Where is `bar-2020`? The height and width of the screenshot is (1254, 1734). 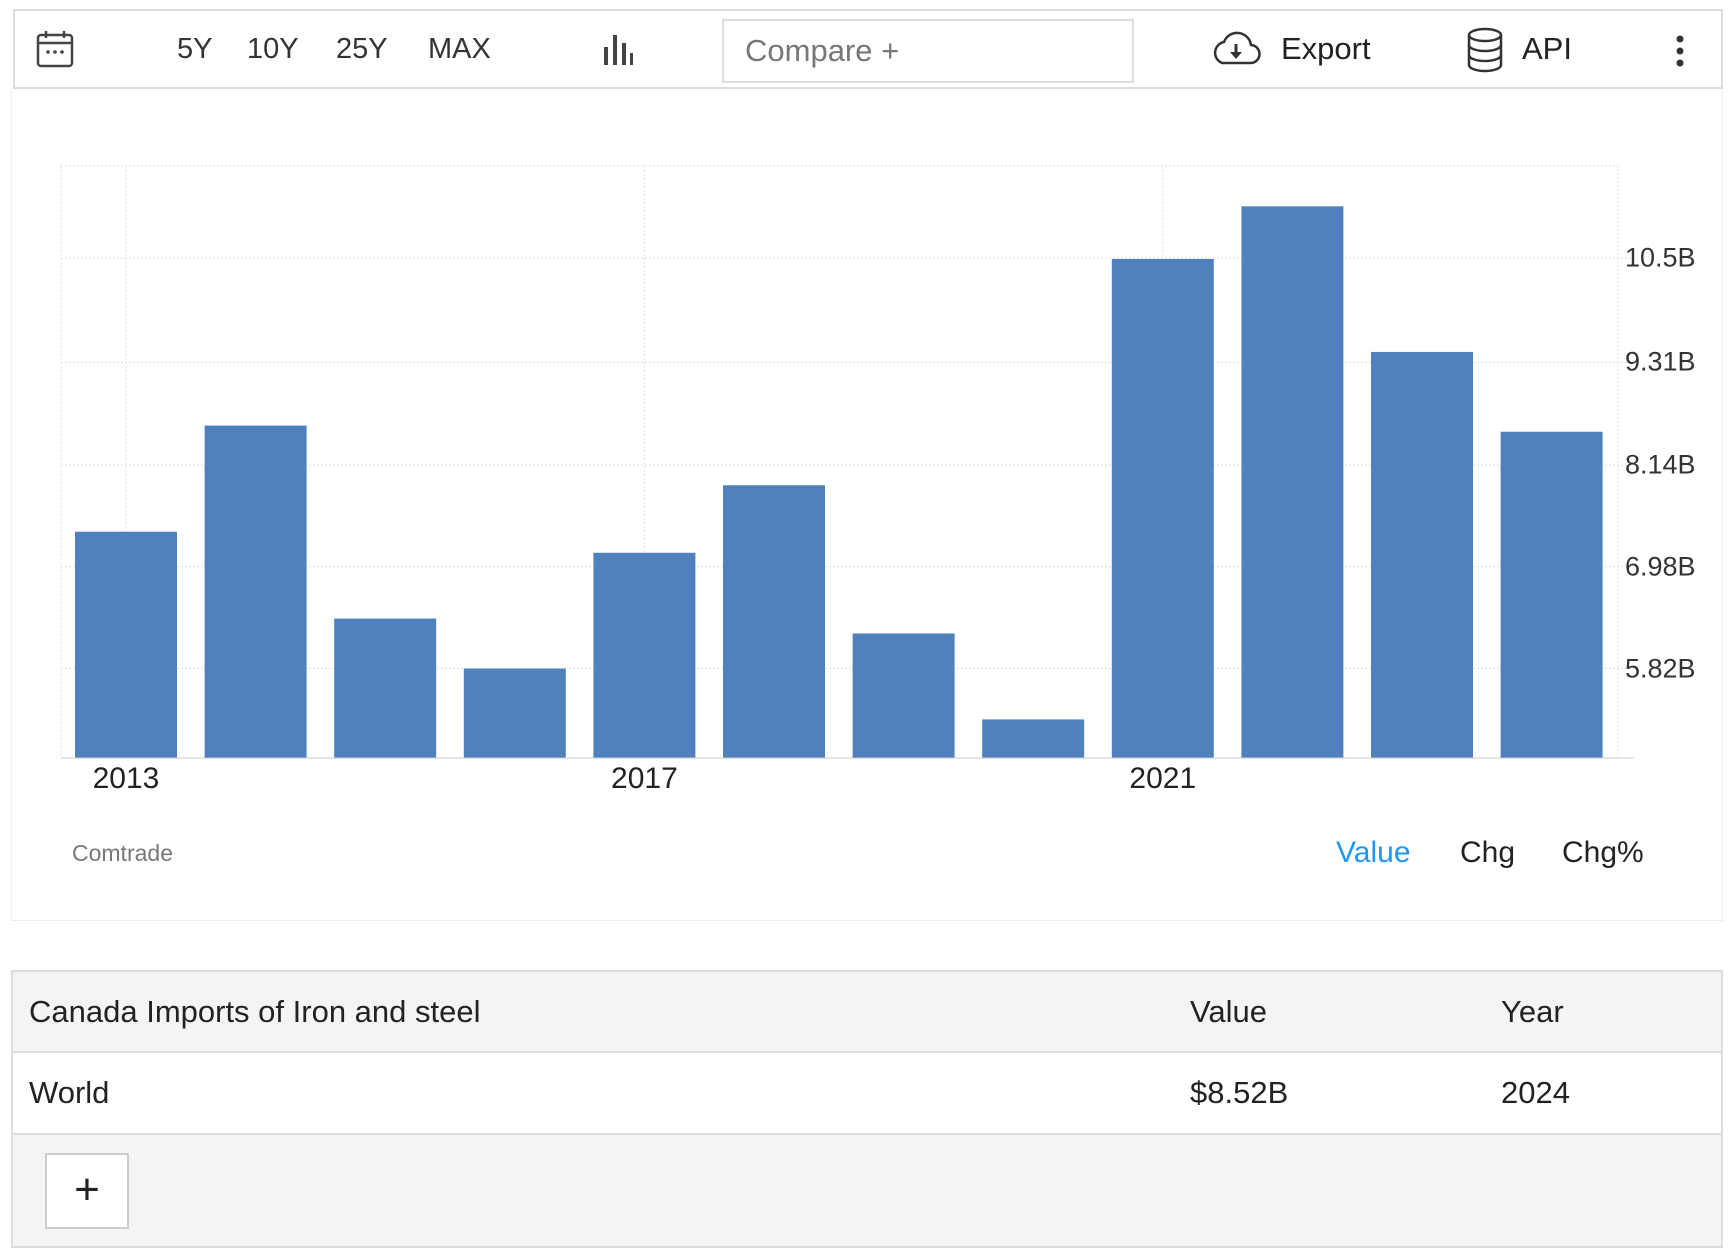 bar-2020 is located at coordinates (1033, 738).